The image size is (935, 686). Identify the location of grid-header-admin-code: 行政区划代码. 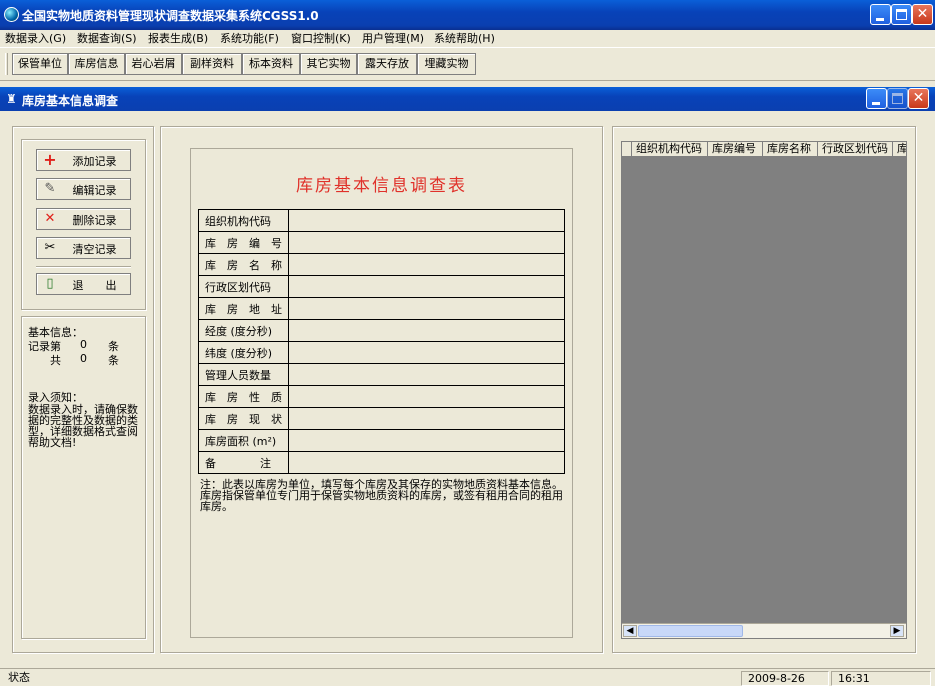
(855, 149).